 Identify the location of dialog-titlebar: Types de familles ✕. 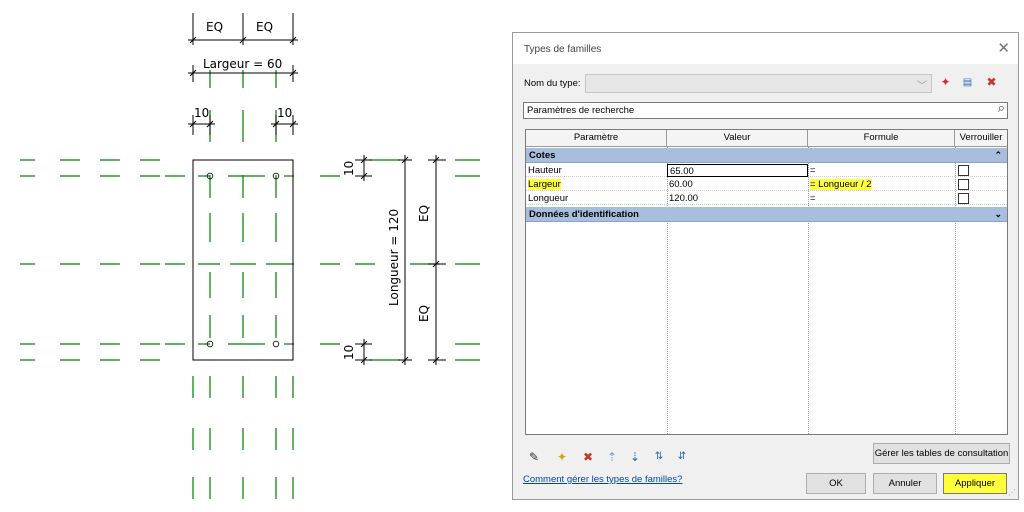
(765, 48).